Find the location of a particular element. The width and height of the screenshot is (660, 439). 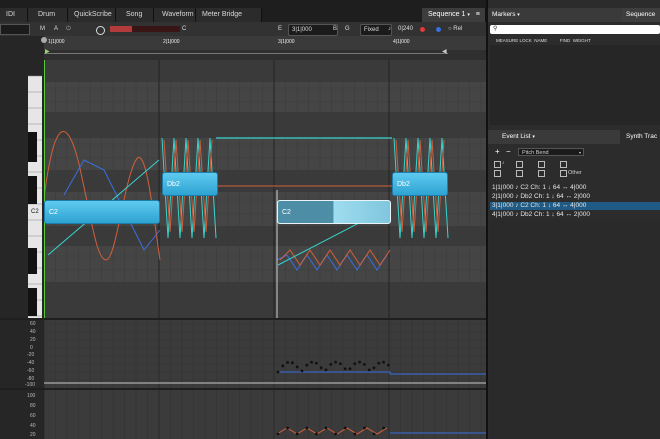

event-row-selected: 3|1|000 ♪ C2 Ch: 1 ↓ 64 ↔ 4|000 is located at coordinates (575, 206).